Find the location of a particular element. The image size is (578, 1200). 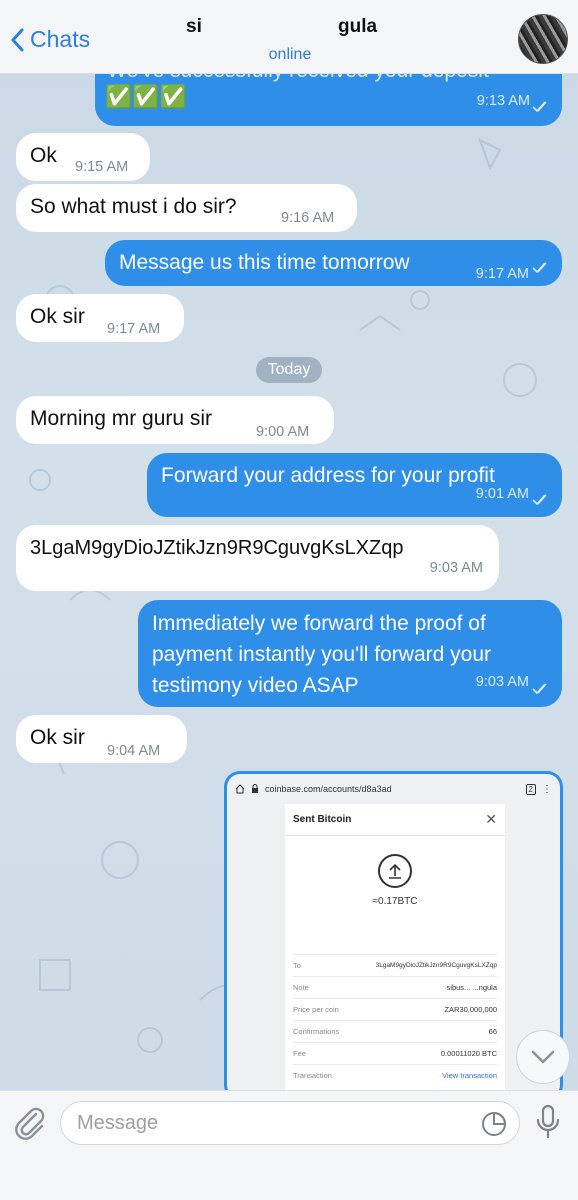

message-bubble-incoming: Ok sir 9:04 AM is located at coordinates (101, 739).